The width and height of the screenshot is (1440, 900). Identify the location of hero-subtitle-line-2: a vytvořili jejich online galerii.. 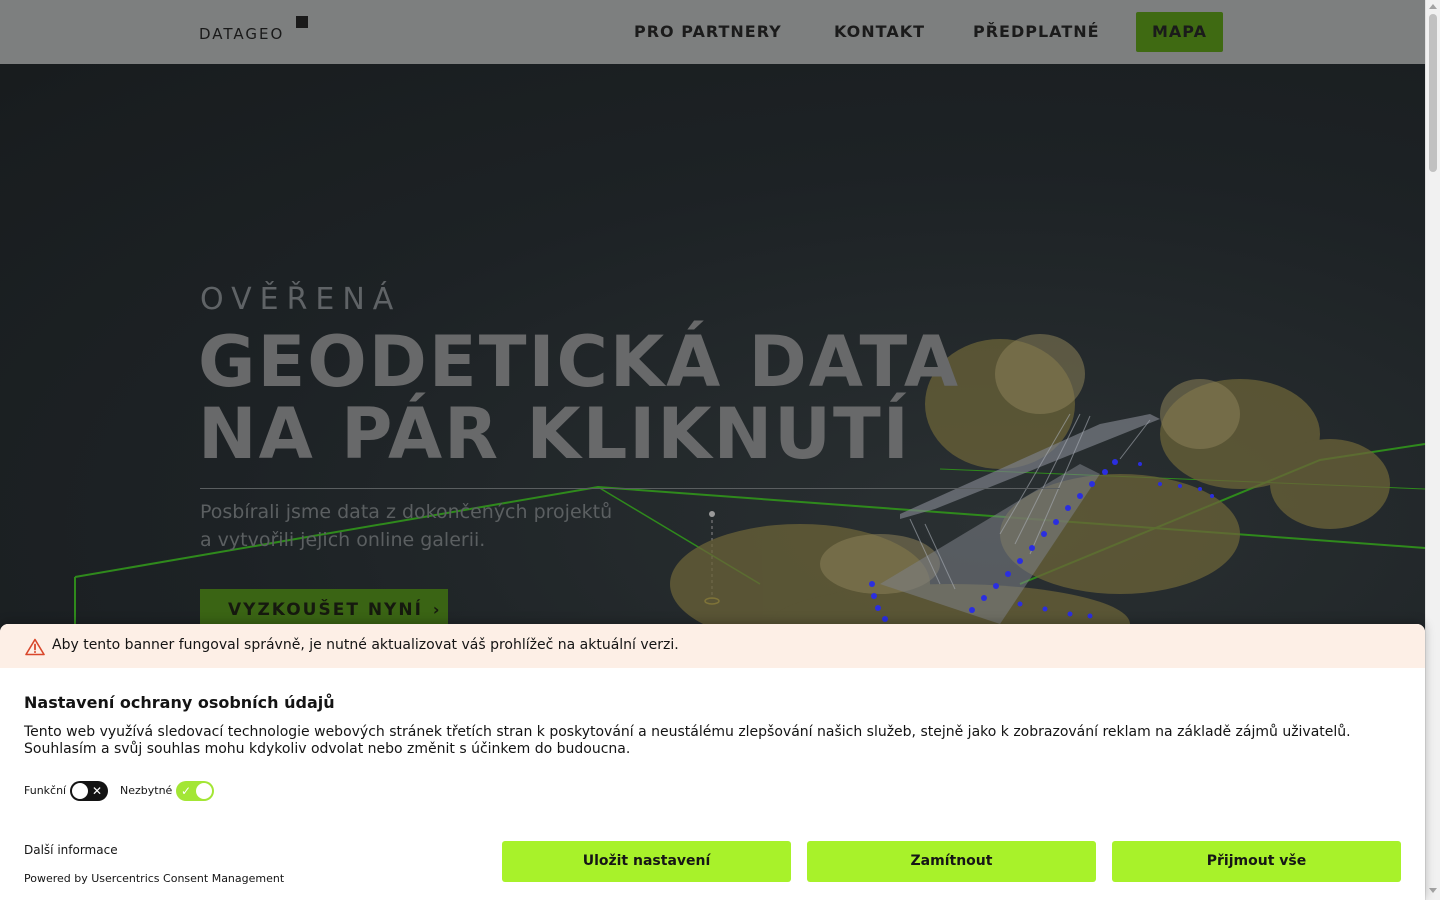
(343, 540).